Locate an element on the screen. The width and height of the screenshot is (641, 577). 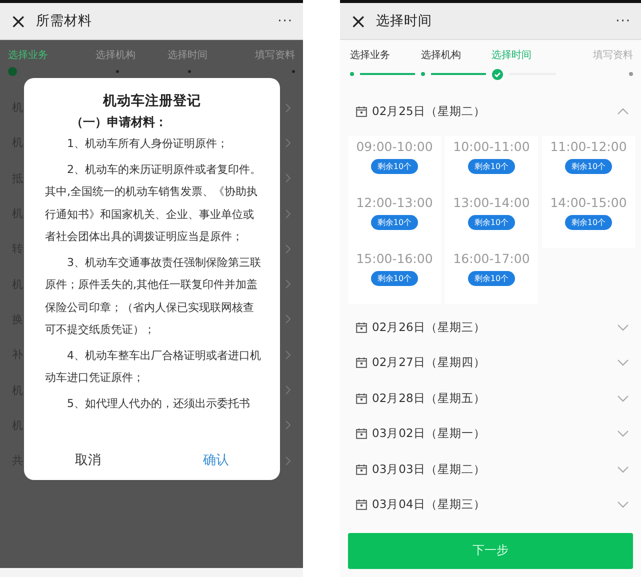
page-title: 所需材料 is located at coordinates (64, 21).